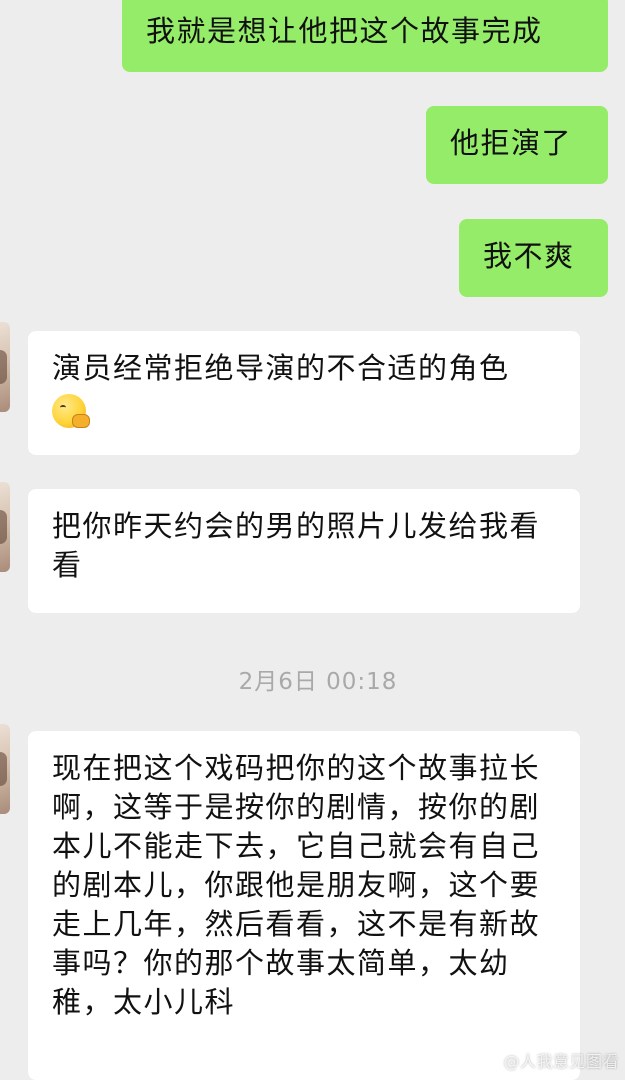 This screenshot has height=1080, width=625. I want to click on outgoing-message: 他拒演了, so click(517, 145).